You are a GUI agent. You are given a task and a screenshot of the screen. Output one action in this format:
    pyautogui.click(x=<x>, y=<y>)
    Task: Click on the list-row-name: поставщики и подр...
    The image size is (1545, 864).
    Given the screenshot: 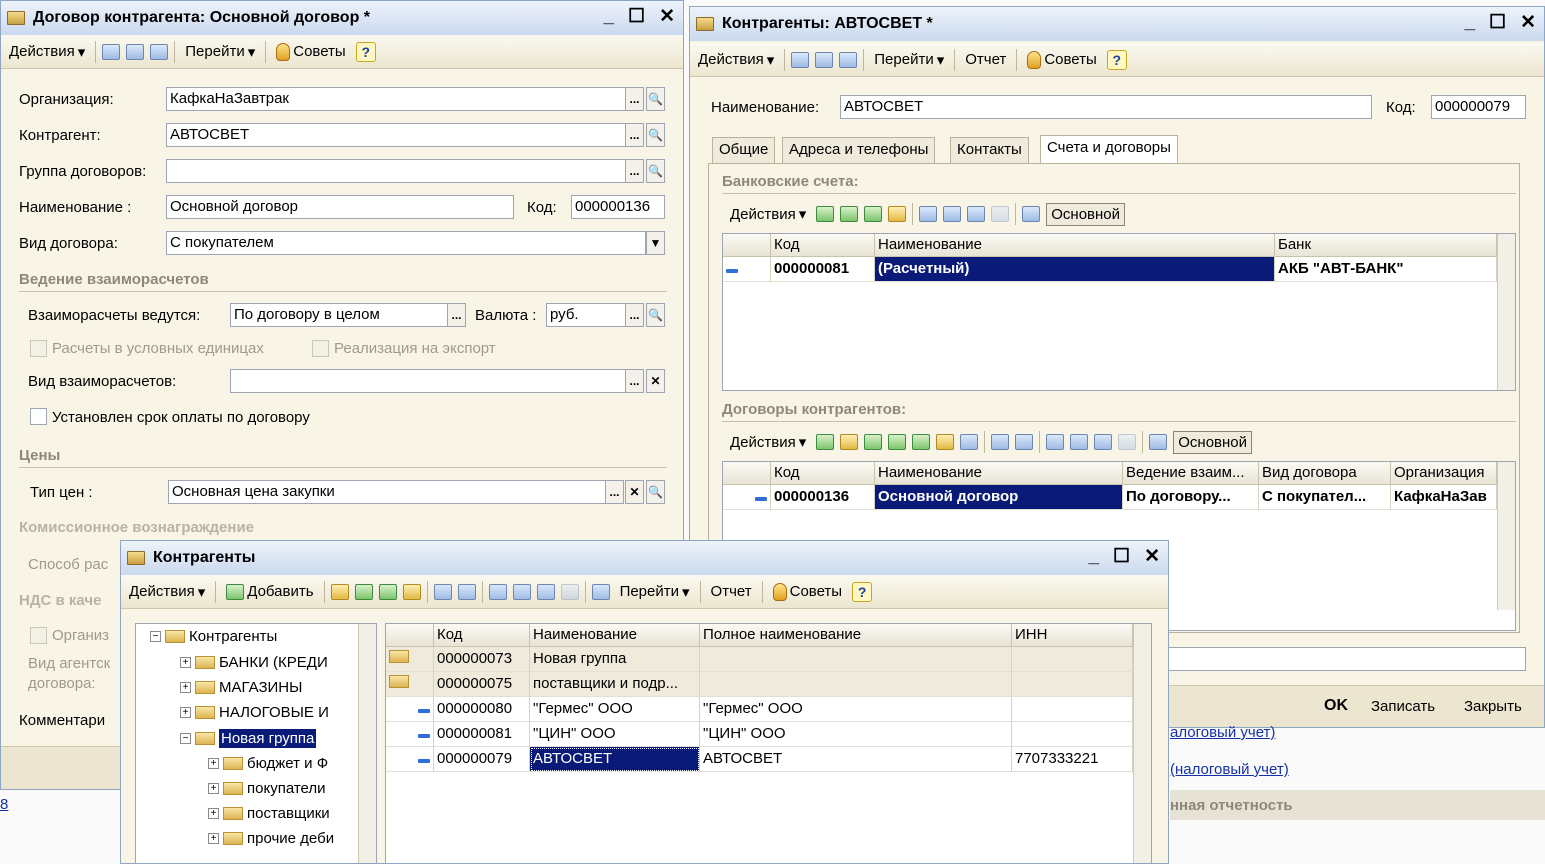 What is the action you would take?
    pyautogui.click(x=615, y=684)
    